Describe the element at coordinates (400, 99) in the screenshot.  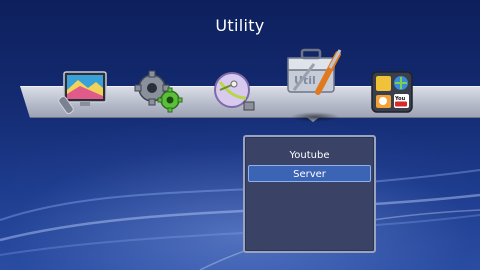
I see `svg-text: You` at that location.